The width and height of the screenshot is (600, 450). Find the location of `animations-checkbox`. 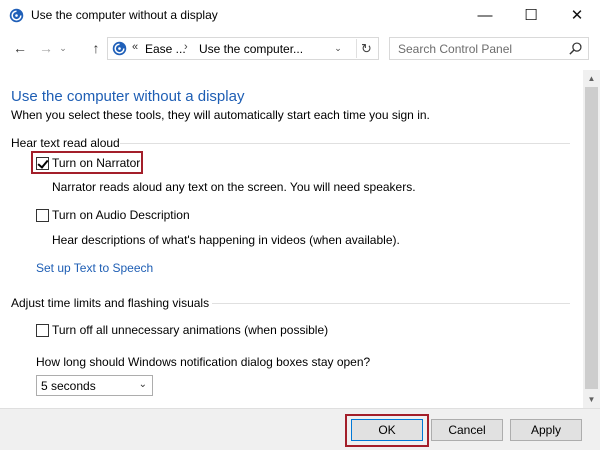

animations-checkbox is located at coordinates (42, 330).